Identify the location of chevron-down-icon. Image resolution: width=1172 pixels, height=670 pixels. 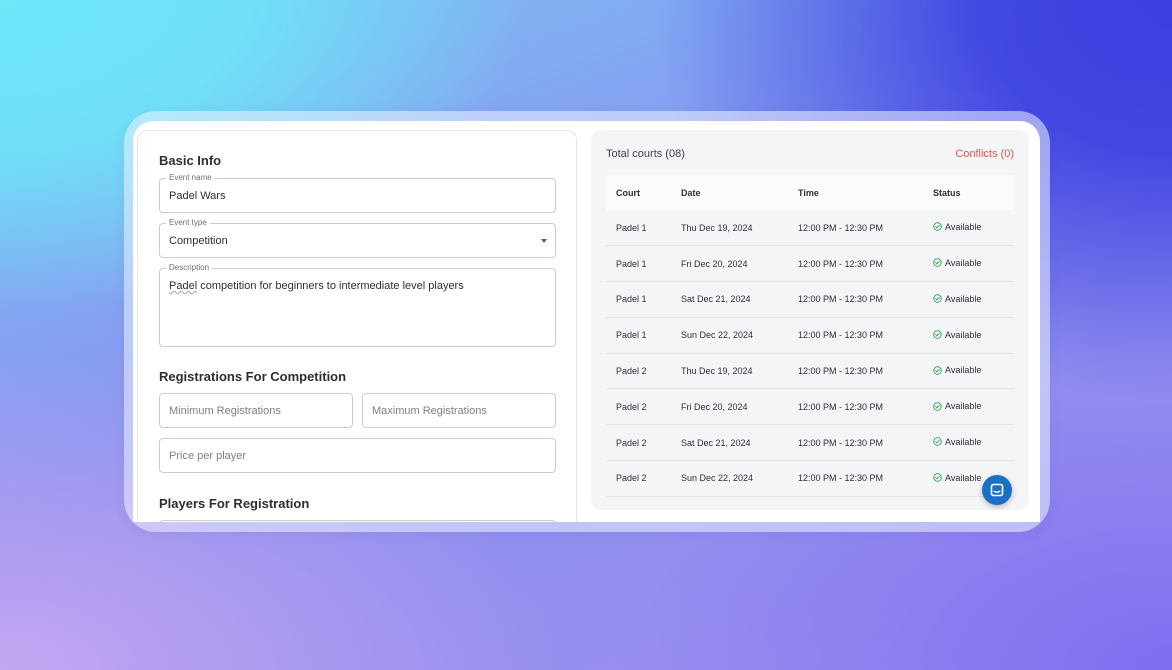
(544, 241).